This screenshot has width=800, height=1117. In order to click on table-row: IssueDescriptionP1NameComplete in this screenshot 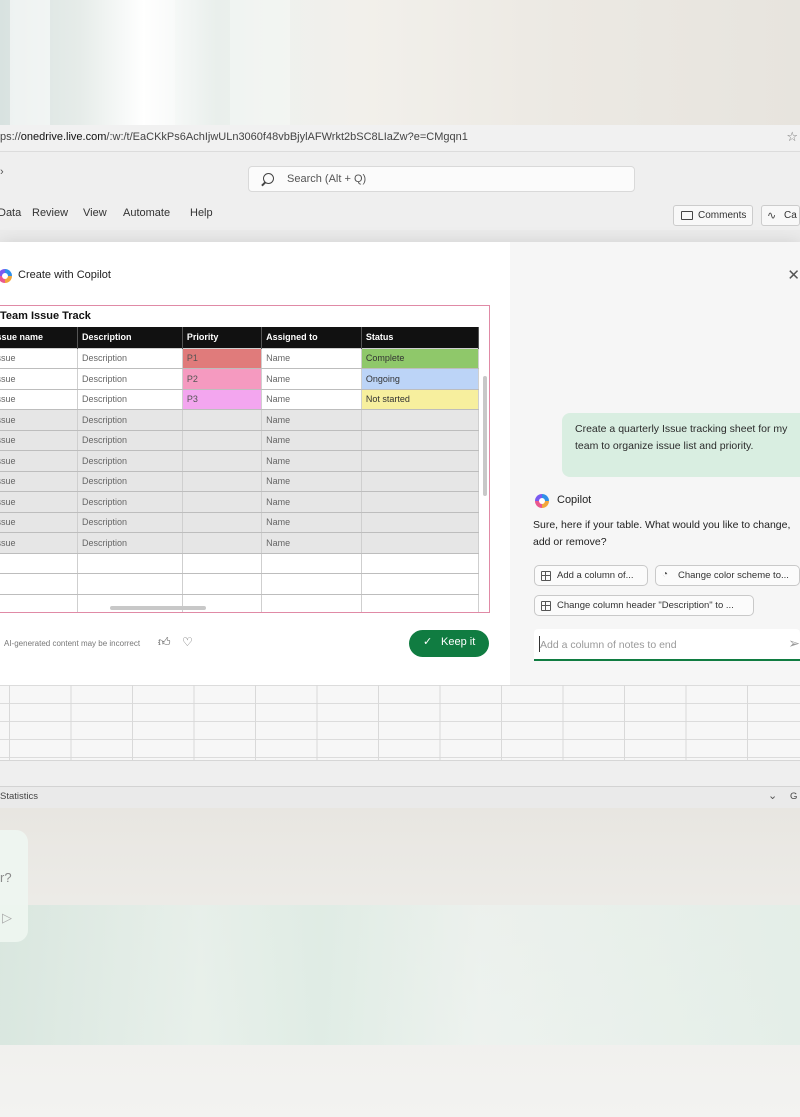, I will do `click(240, 358)`.